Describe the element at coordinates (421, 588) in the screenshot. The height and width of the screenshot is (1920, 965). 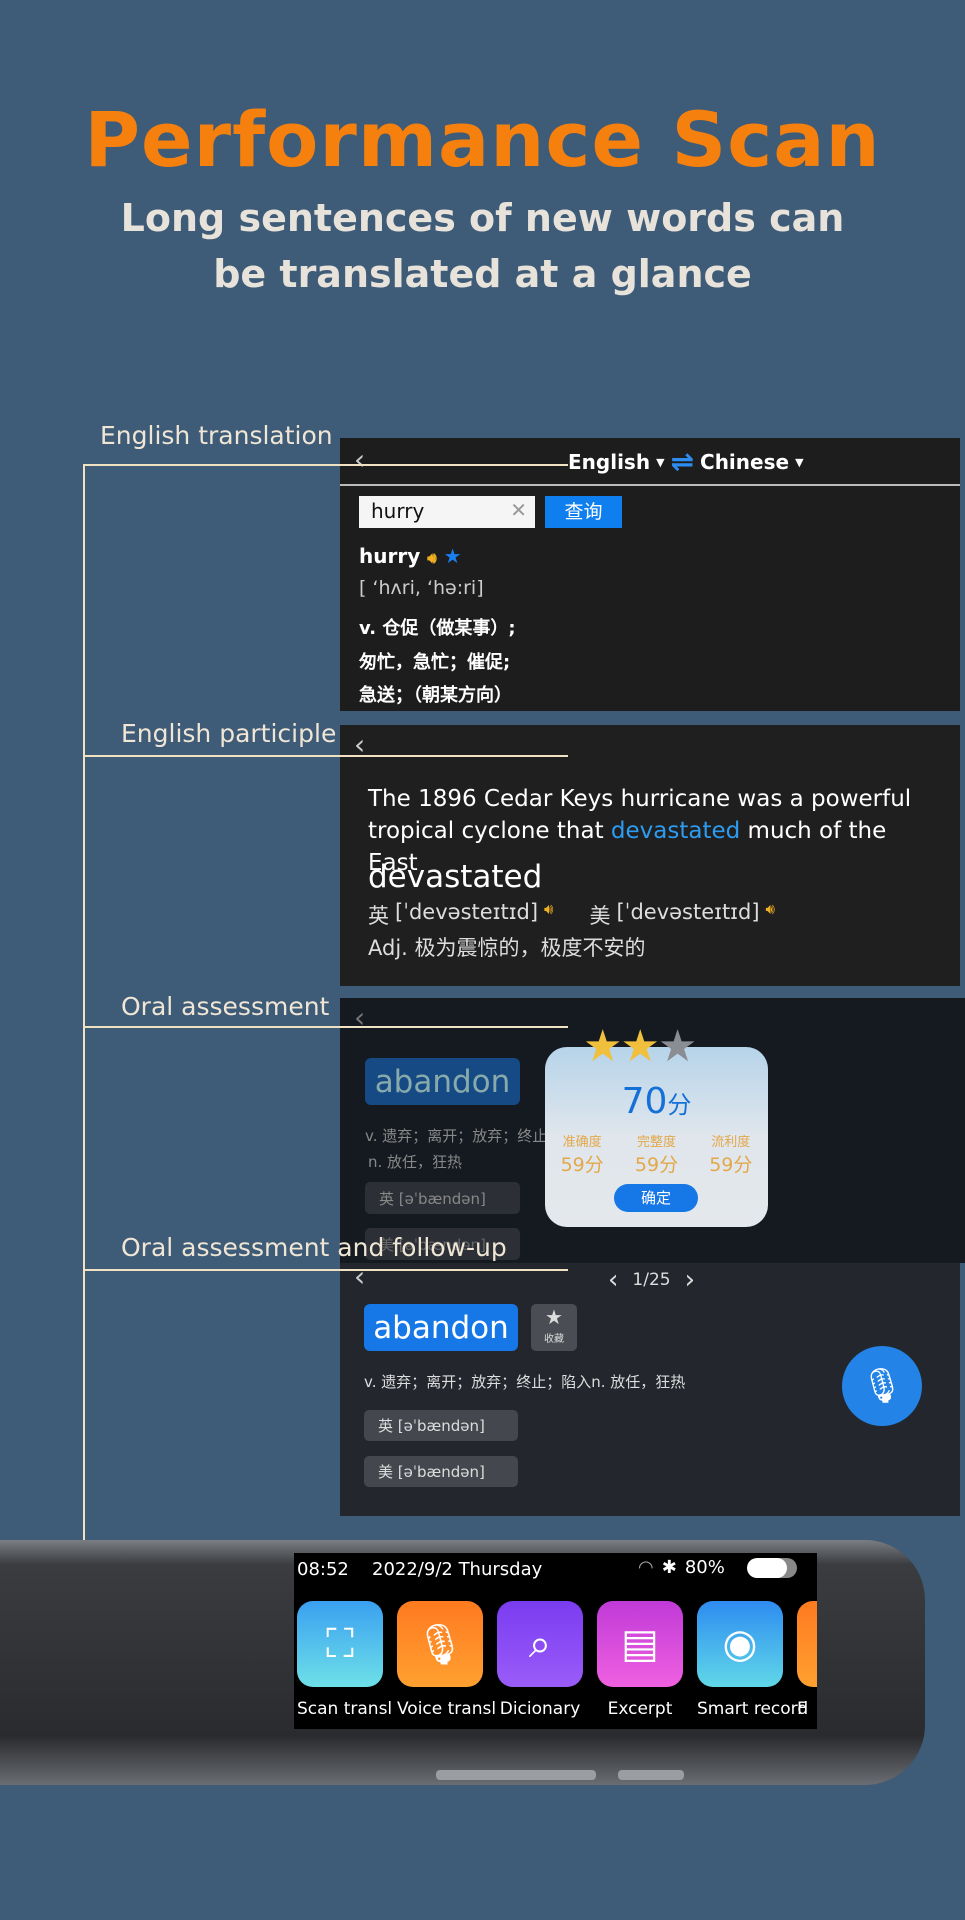
I see `phonetic: [ ‘hʌri, ‘hə:ri]` at that location.